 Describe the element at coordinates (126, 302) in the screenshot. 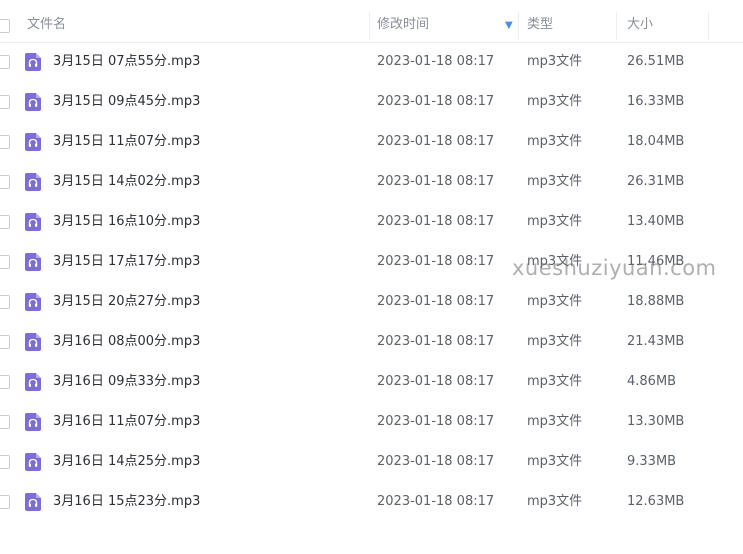

I see `file-name: 3月15日 20点27分.mp3` at that location.